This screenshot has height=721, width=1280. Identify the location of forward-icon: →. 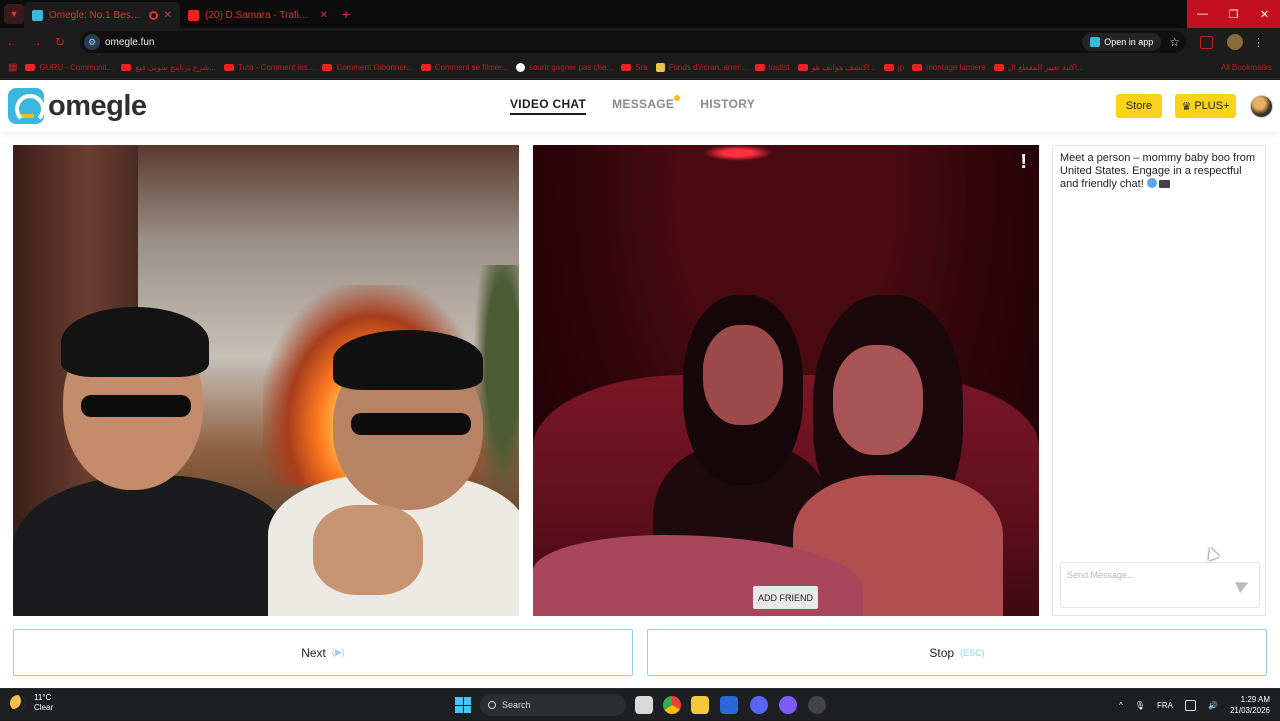
(36, 42).